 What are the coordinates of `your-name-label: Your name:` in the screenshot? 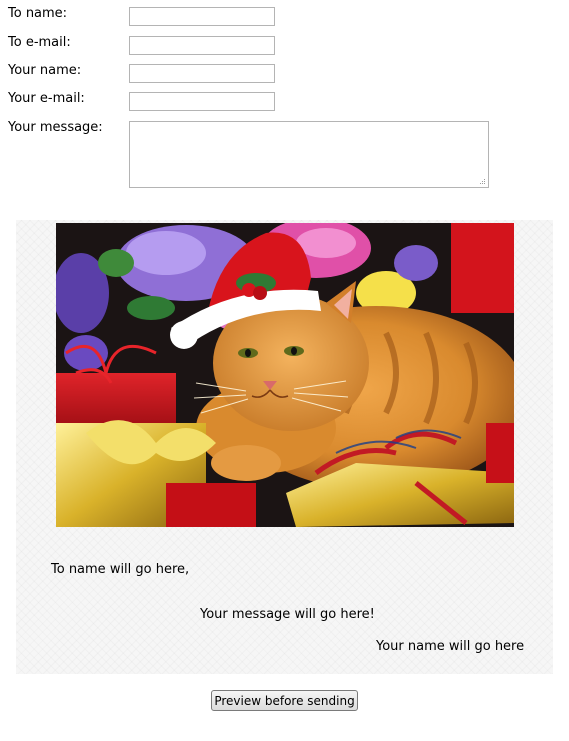 It's located at (45, 70).